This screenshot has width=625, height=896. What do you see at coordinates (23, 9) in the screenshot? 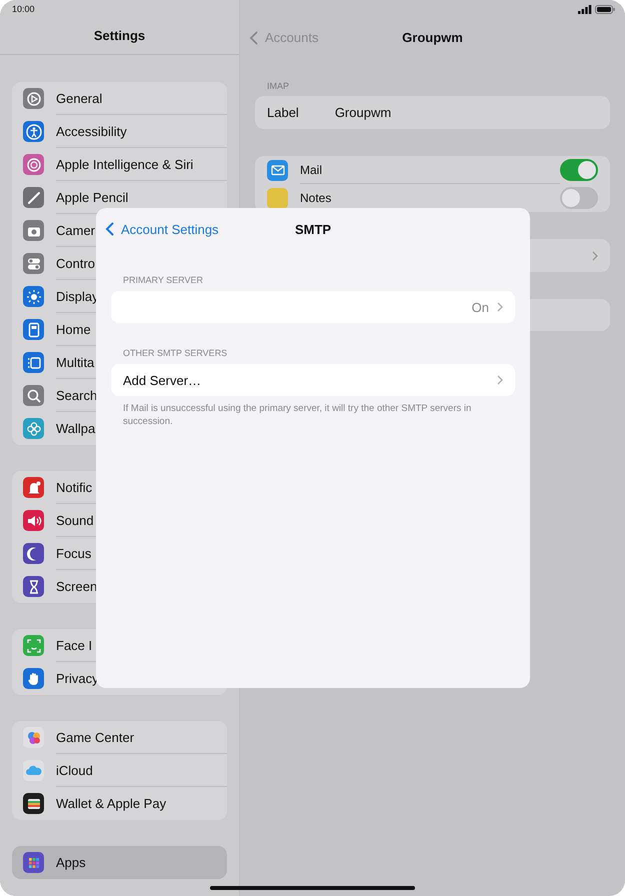
I see `status-time: 10:00` at bounding box center [23, 9].